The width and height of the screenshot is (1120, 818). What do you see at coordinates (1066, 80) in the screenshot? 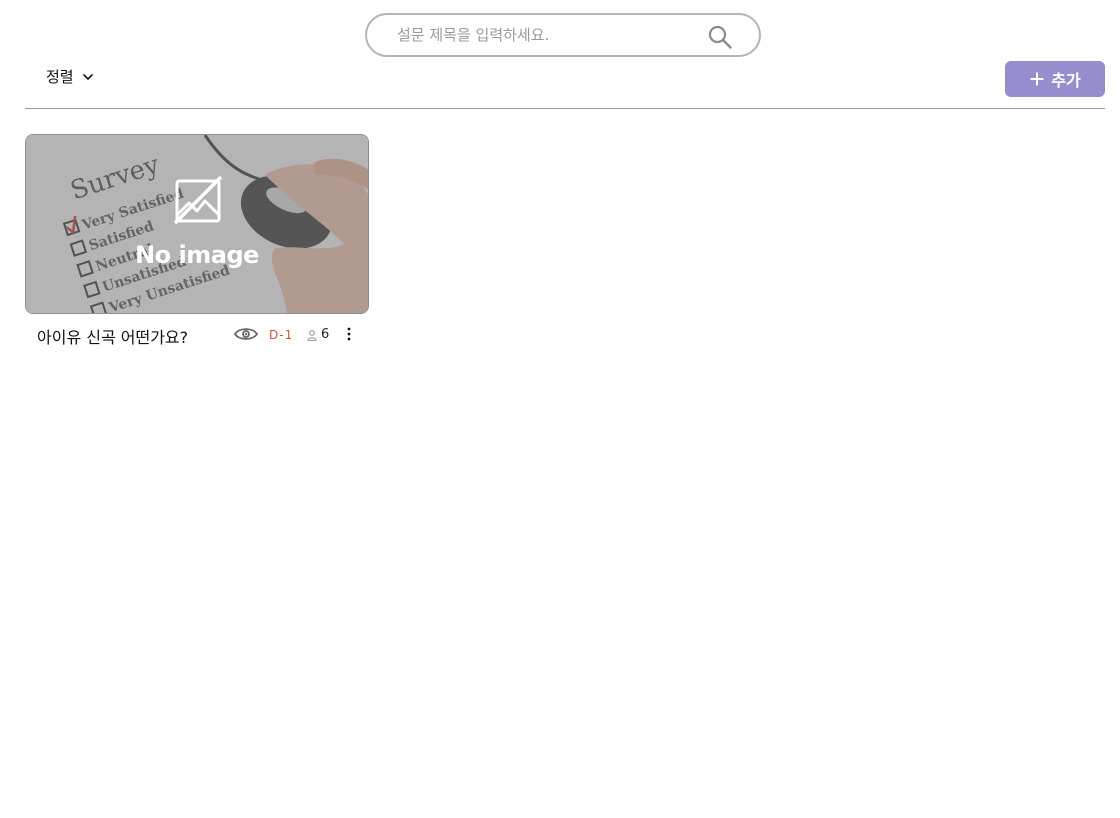
I see `add-button-label: 추가` at bounding box center [1066, 80].